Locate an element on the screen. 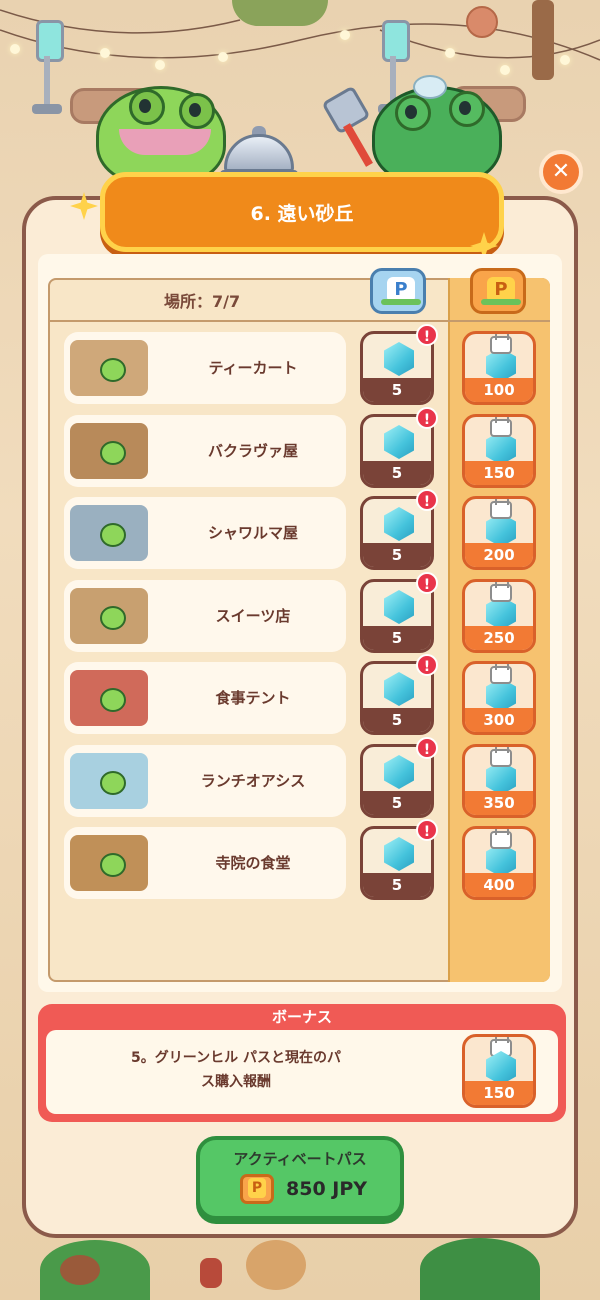  location-row: スイーツ店 is located at coordinates (205, 616).